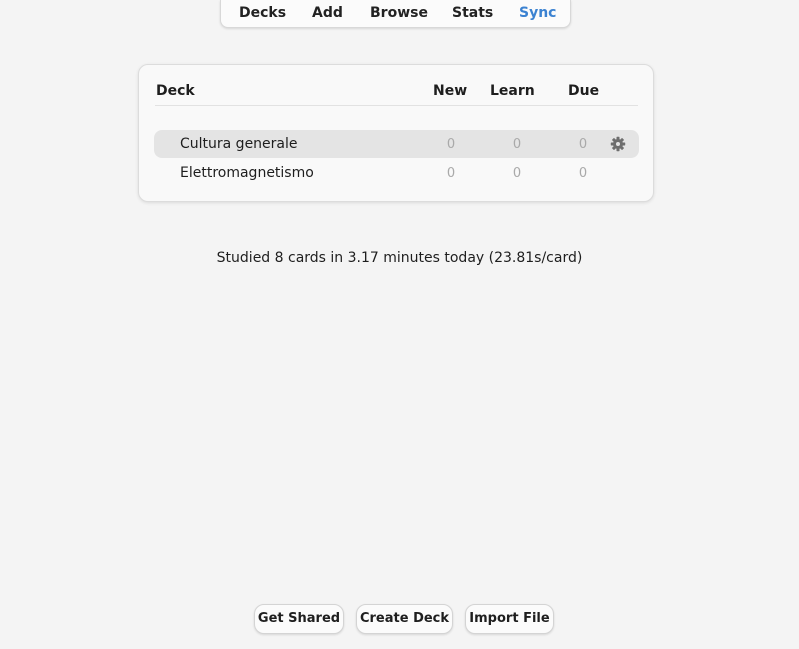 The height and width of the screenshot is (649, 799). Describe the element at coordinates (396, 105) in the screenshot. I see `header-divider` at that location.